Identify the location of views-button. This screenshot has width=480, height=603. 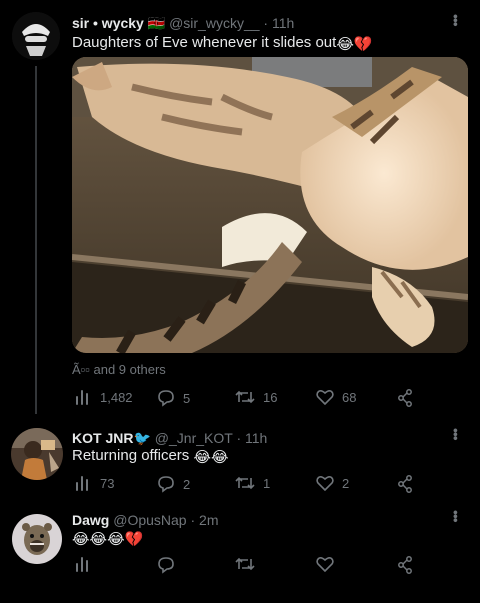
(87, 564).